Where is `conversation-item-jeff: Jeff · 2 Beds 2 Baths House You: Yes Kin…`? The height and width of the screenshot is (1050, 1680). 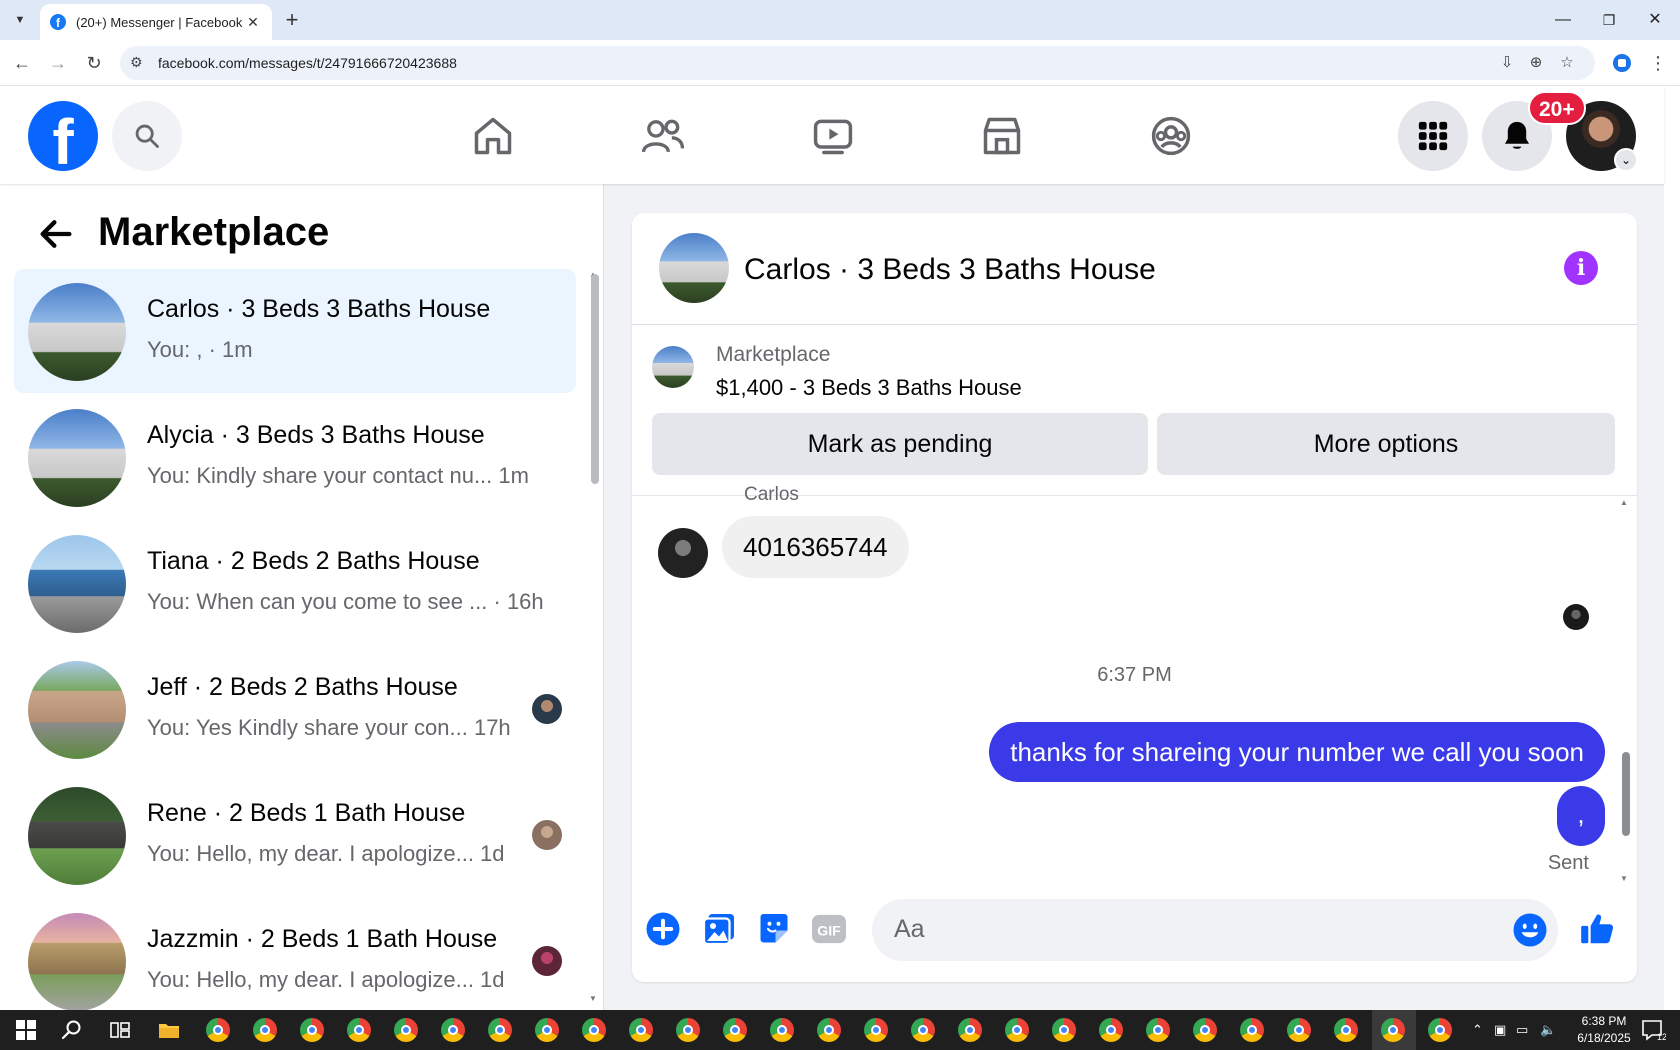
conversation-item-jeff: Jeff · 2 Beds 2 Baths House You: Yes Kin… is located at coordinates (295, 709).